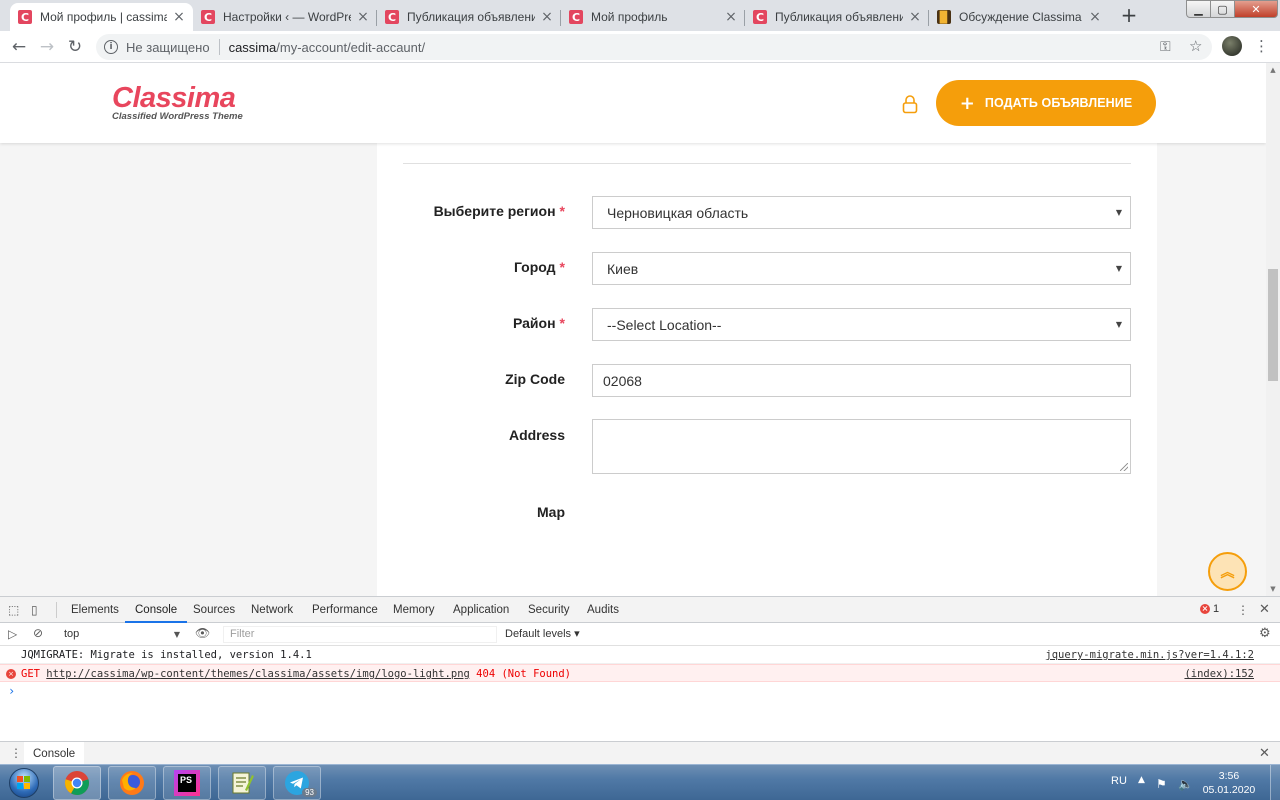 Image resolution: width=1280 pixels, height=800 pixels. What do you see at coordinates (202, 633) in the screenshot?
I see `live-expression-eye-icon: 👁` at bounding box center [202, 633].